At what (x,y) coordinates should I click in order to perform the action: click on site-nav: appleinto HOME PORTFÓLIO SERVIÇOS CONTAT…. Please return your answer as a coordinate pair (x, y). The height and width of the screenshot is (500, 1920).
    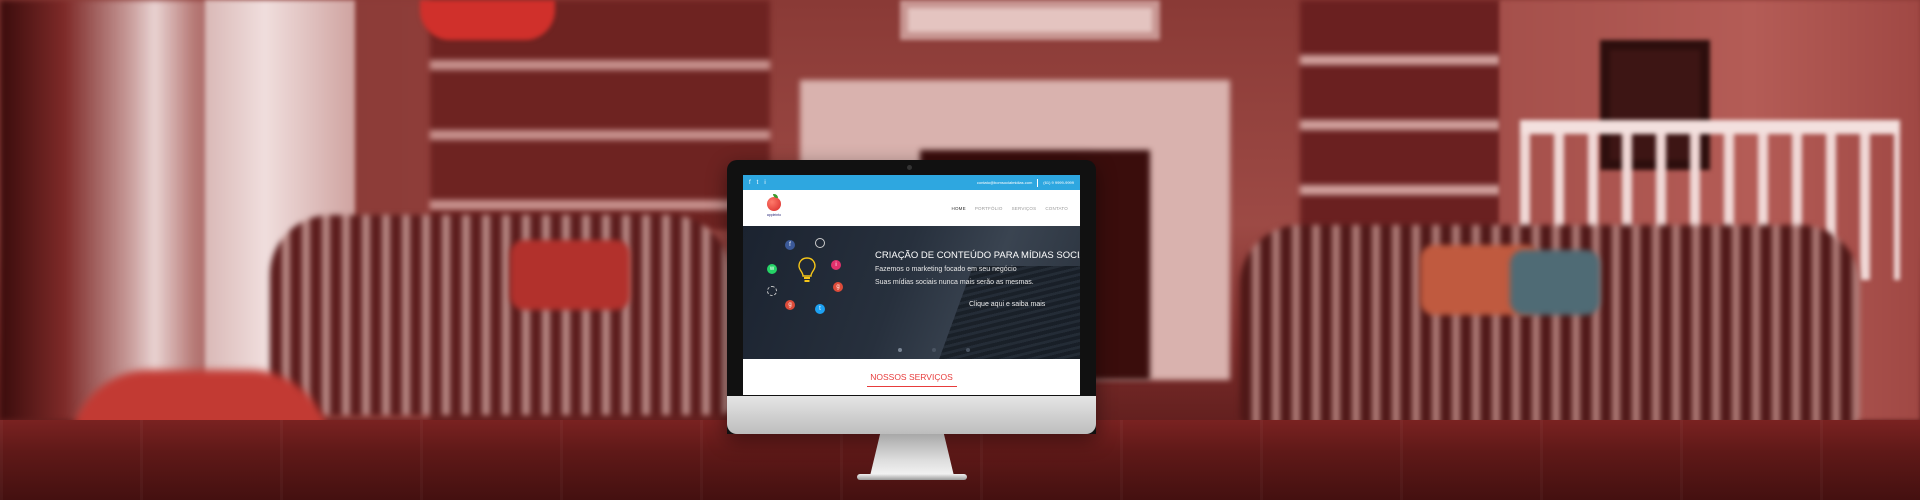
    Looking at the image, I should click on (911, 208).